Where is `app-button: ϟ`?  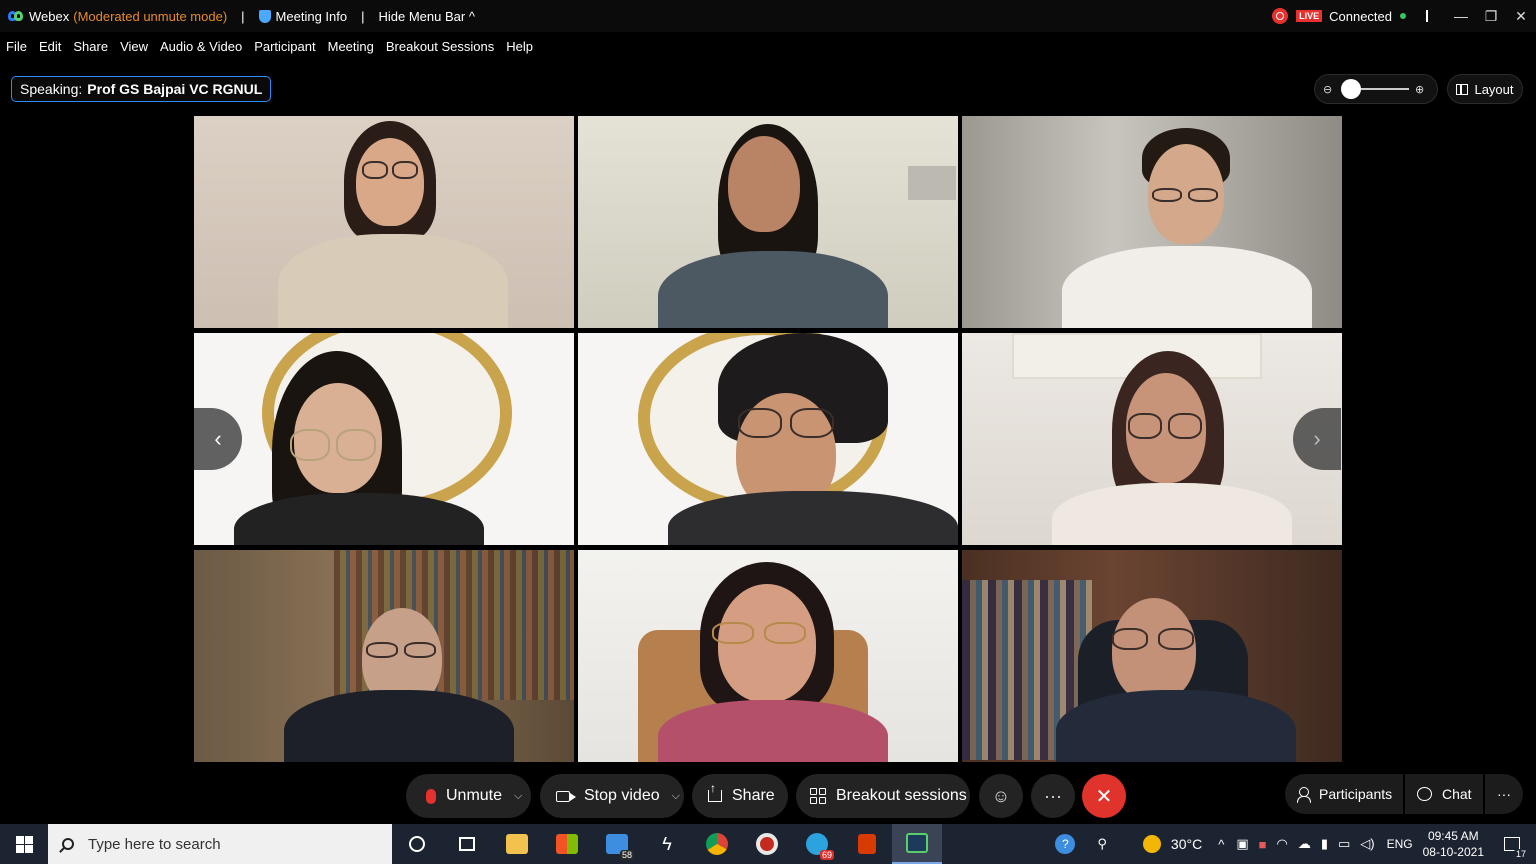 app-button: ϟ is located at coordinates (667, 844).